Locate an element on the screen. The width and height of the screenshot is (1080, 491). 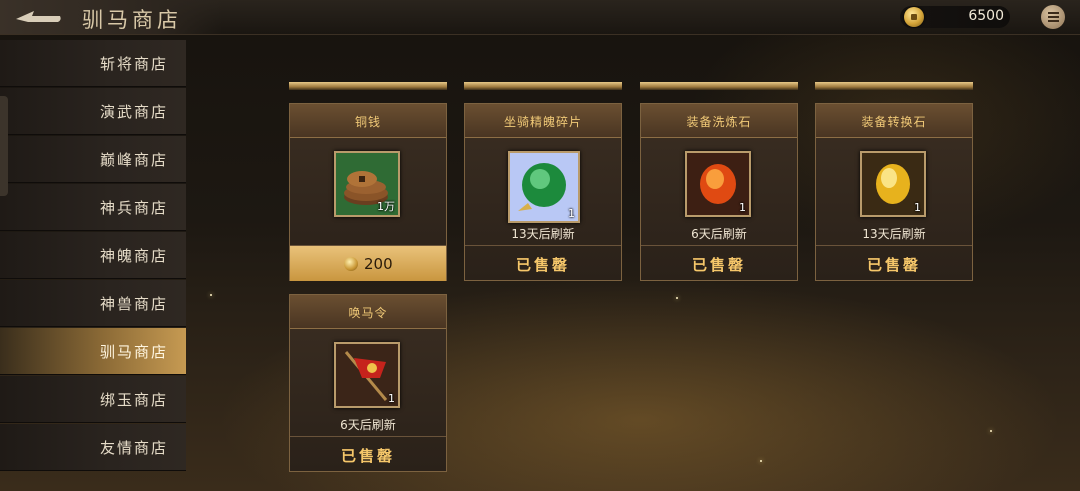
sidebar-item-dianfeng-shop: 巅峰商店 is located at coordinates (93, 159).